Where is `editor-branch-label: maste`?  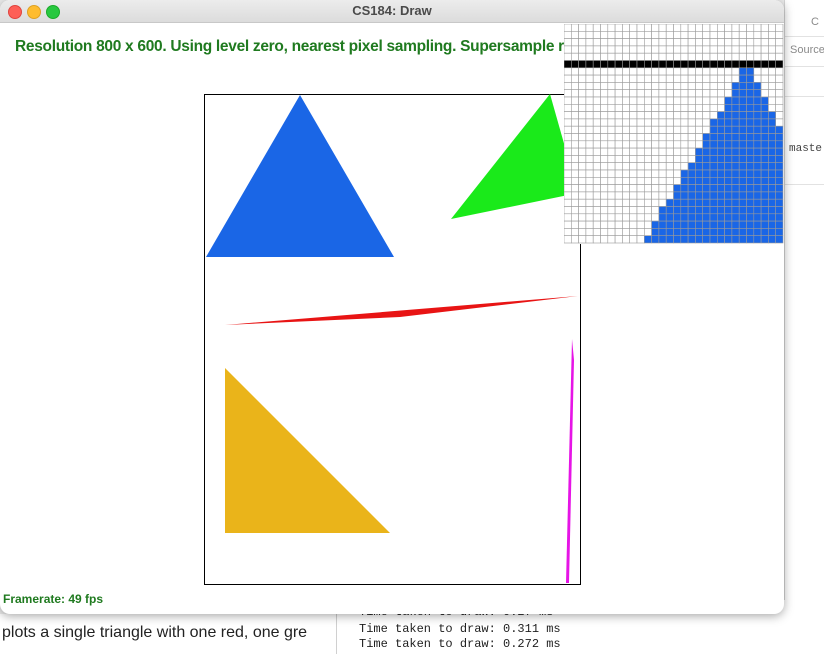 editor-branch-label: maste is located at coordinates (806, 149).